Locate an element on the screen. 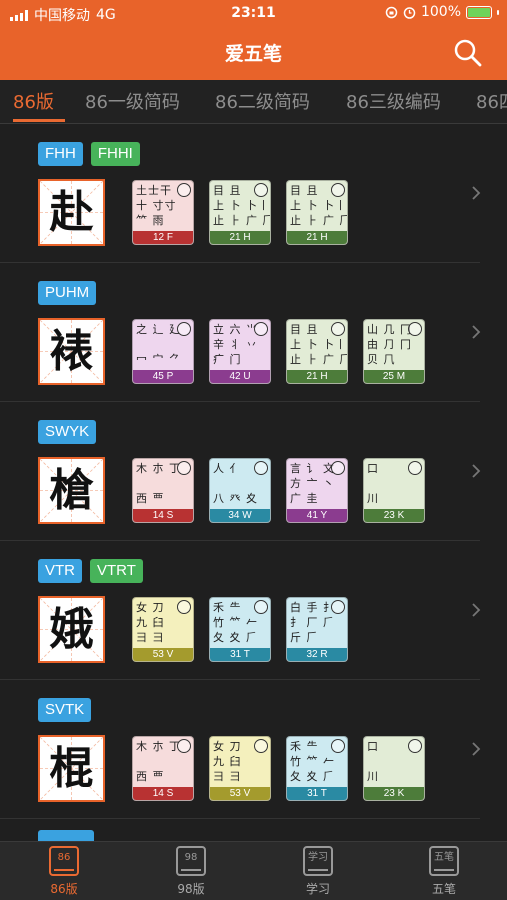 This screenshot has width=507, height=900. version-86-icon: 86 is located at coordinates (64, 861).